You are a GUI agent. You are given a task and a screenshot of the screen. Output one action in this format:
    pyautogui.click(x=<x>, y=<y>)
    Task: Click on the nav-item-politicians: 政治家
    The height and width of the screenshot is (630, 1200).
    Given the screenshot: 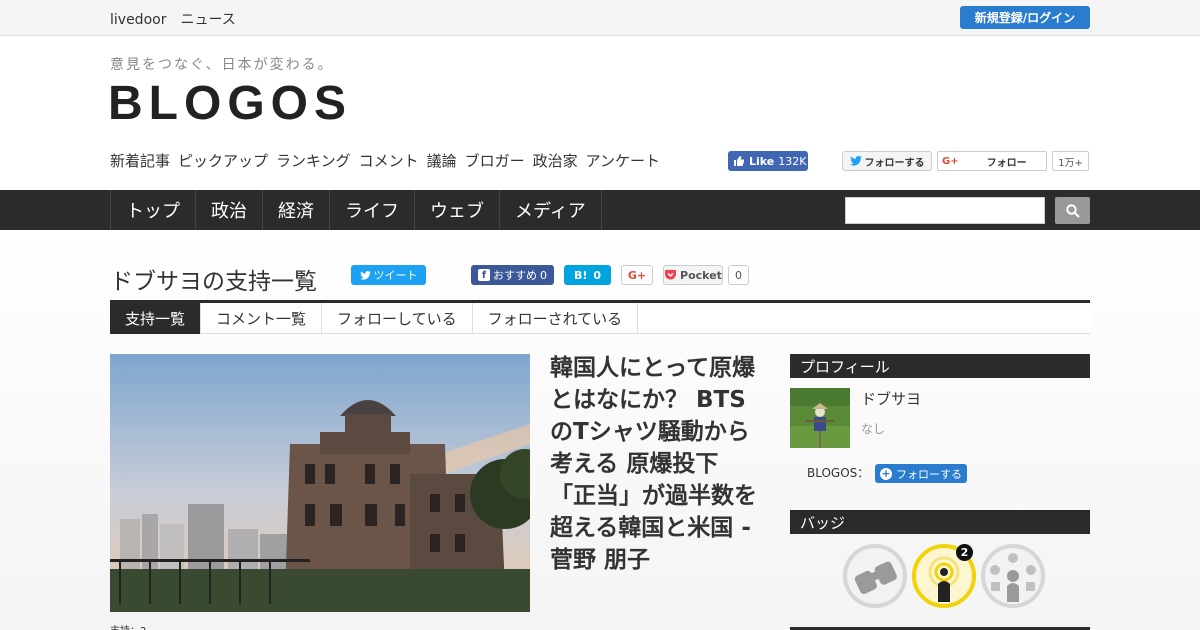 What is the action you would take?
    pyautogui.click(x=555, y=160)
    